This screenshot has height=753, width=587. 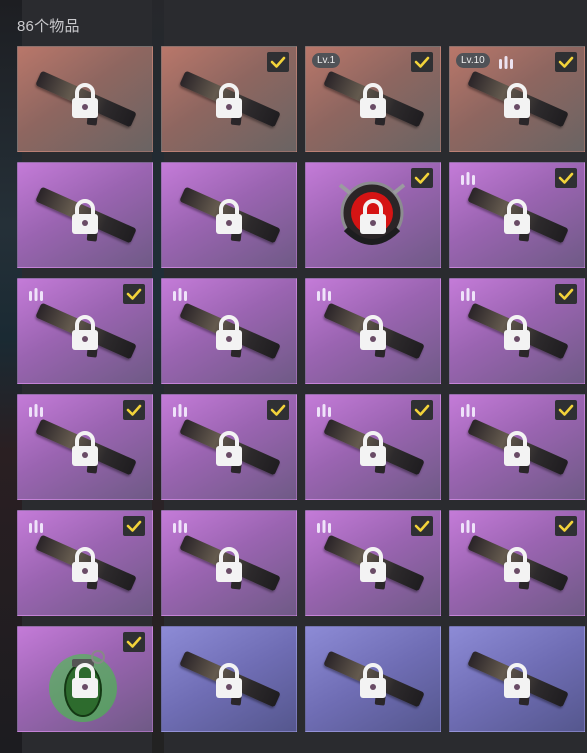 I want to click on inventory-item-card: Lv.10, so click(x=517, y=99).